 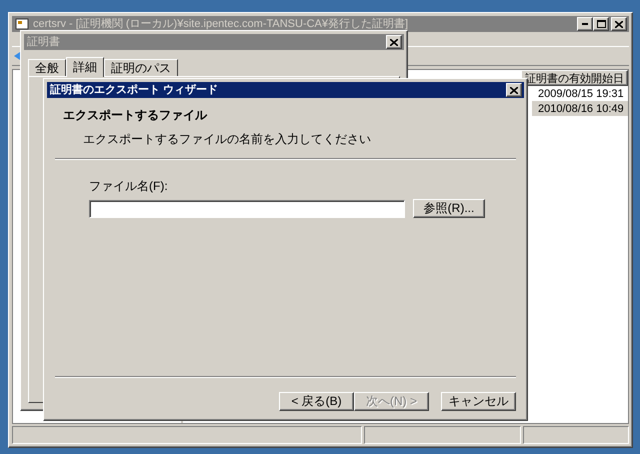 I want to click on wizard-button: < 戻る(B), so click(x=316, y=401).